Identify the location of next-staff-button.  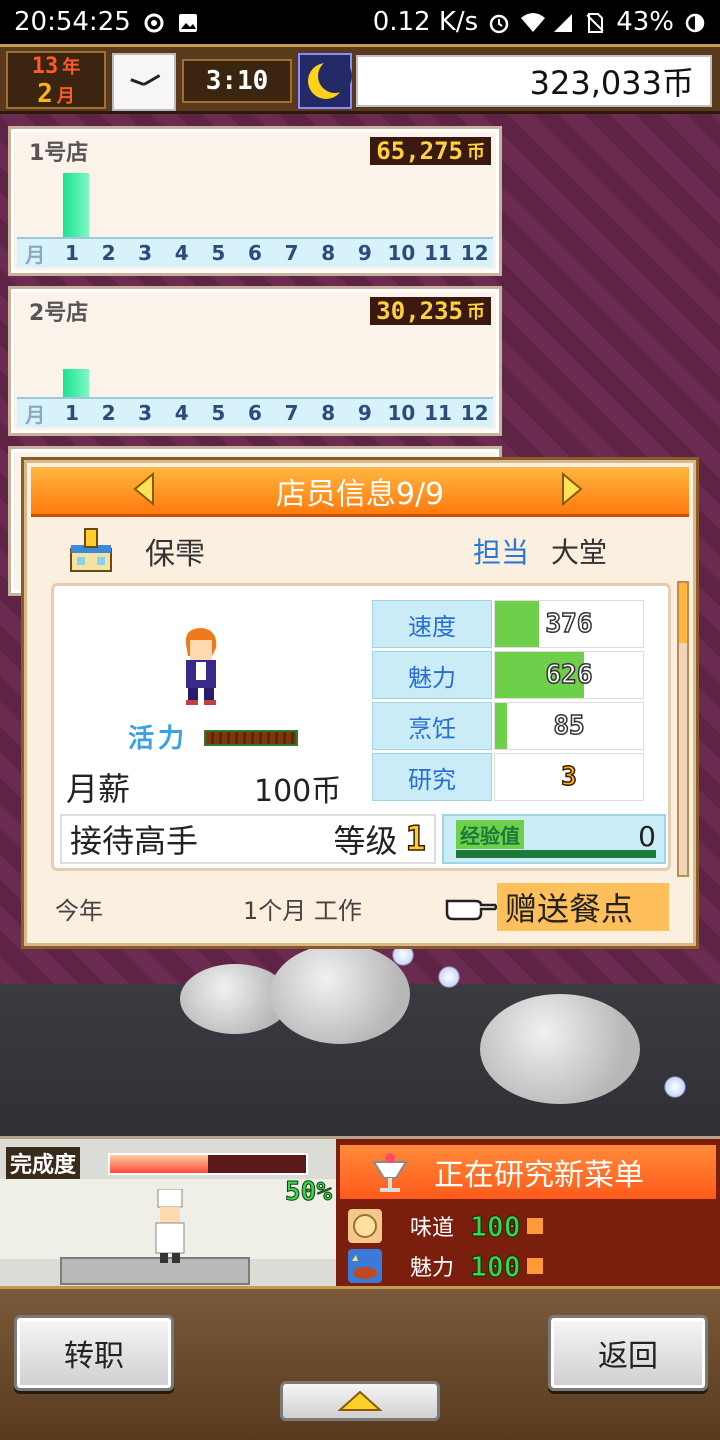
(571, 489).